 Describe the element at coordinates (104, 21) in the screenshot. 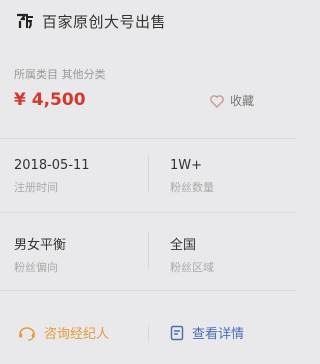

I see `listing-title: 百家原创大号出售` at that location.